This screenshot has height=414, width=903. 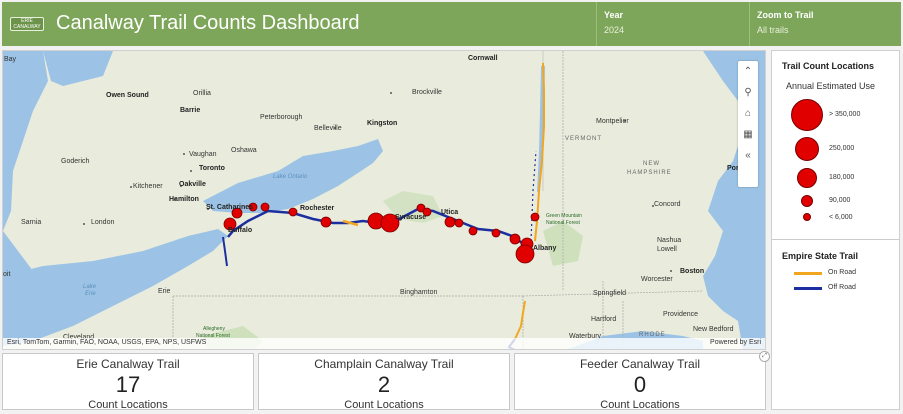 What do you see at coordinates (212, 168) in the screenshot?
I see `map-label-toronto: Toronto` at bounding box center [212, 168].